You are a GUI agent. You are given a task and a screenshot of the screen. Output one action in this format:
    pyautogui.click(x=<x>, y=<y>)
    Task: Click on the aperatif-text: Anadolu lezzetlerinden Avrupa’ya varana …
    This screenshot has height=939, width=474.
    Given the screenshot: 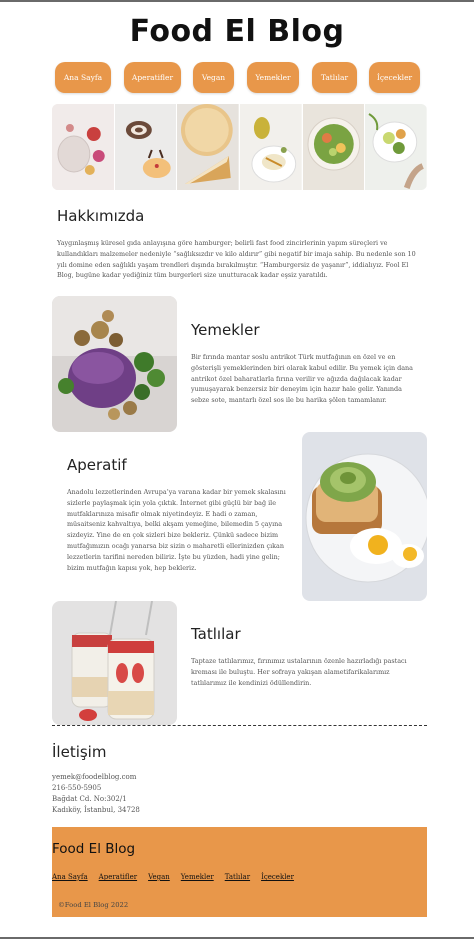 What is the action you would take?
    pyautogui.click(x=176, y=530)
    